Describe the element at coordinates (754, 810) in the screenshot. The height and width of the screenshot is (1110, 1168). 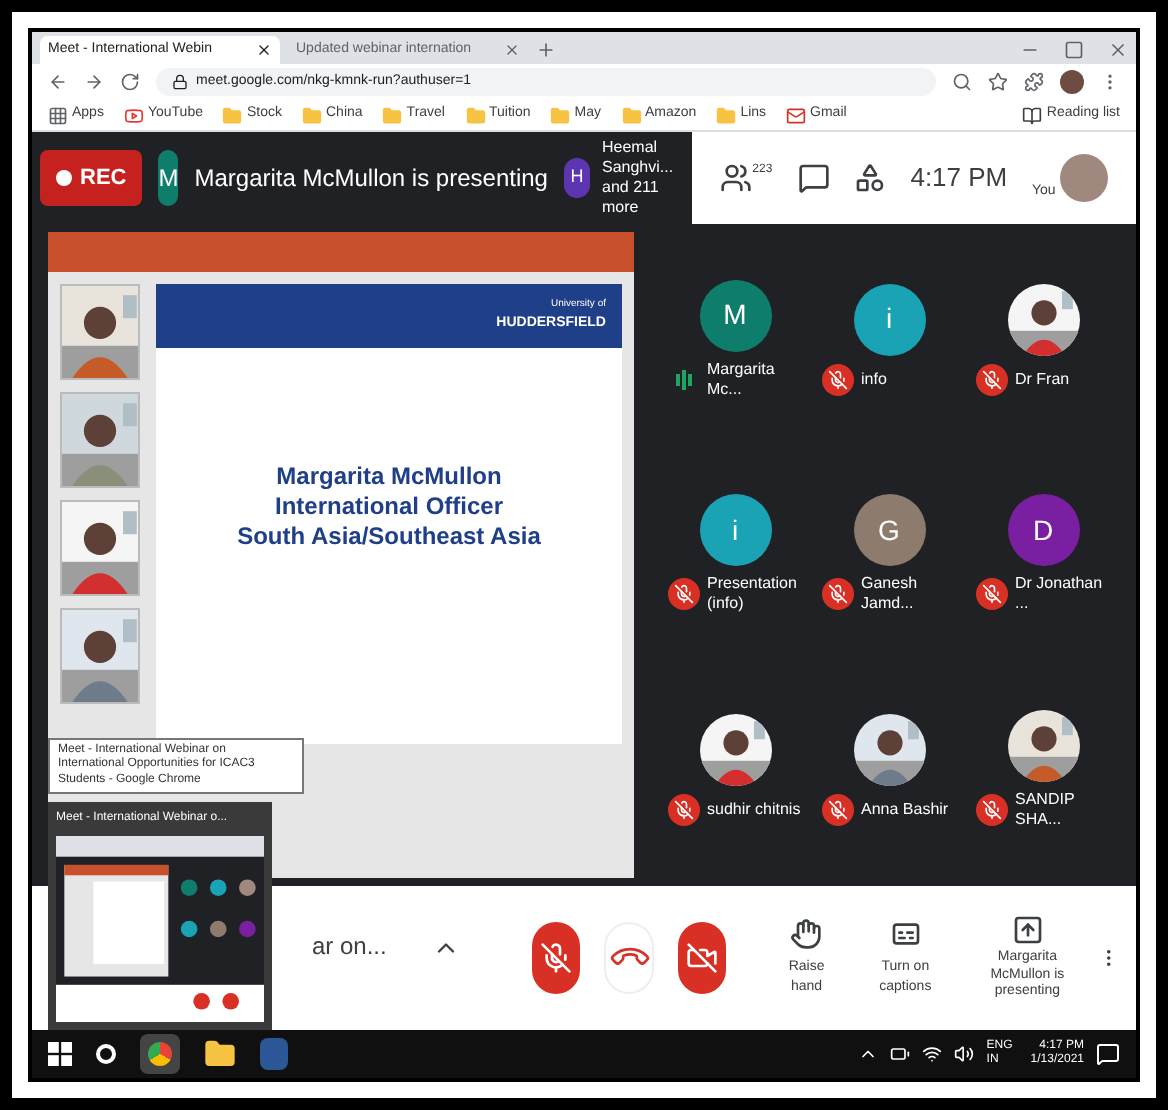
I see `participant-name: sudhir chitnis` at that location.